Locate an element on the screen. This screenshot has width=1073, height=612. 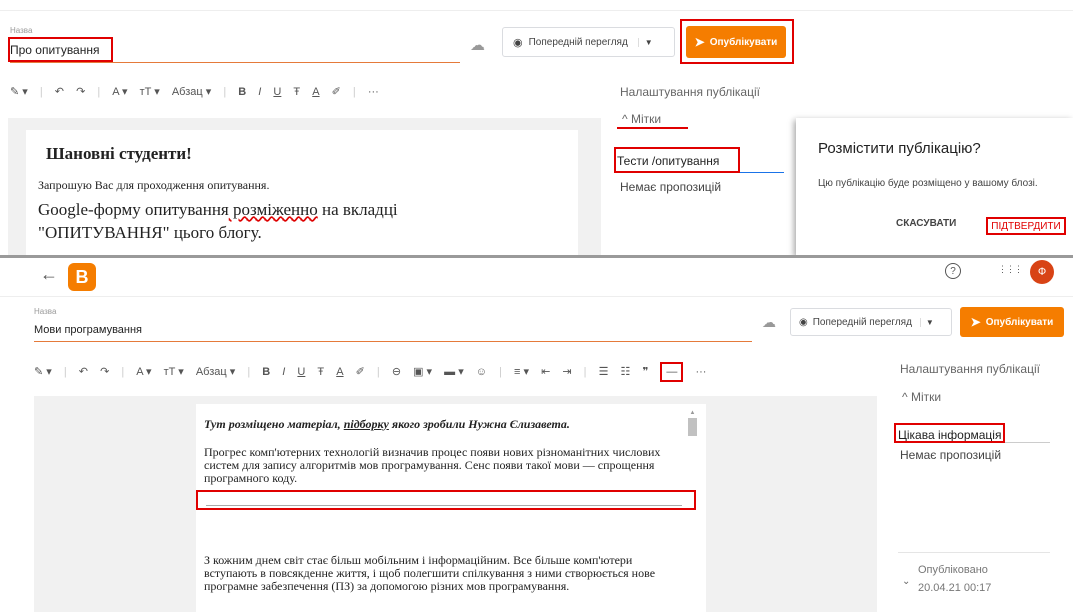
scrollbar: ▲ is located at coordinates (692, 510).